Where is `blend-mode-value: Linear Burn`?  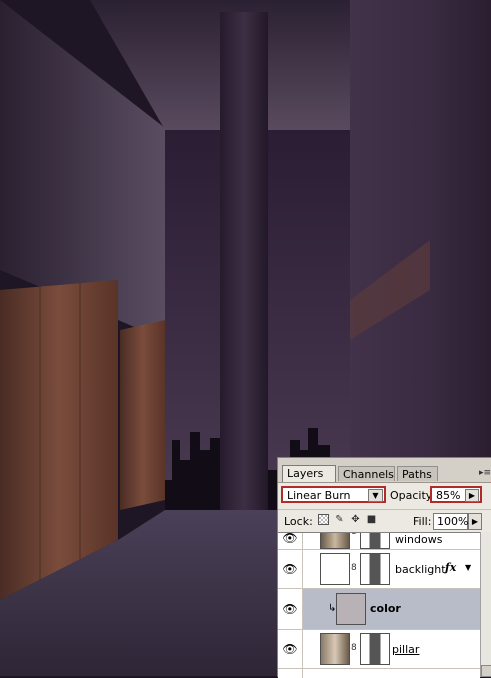
blend-mode-value: Linear Burn is located at coordinates (319, 495).